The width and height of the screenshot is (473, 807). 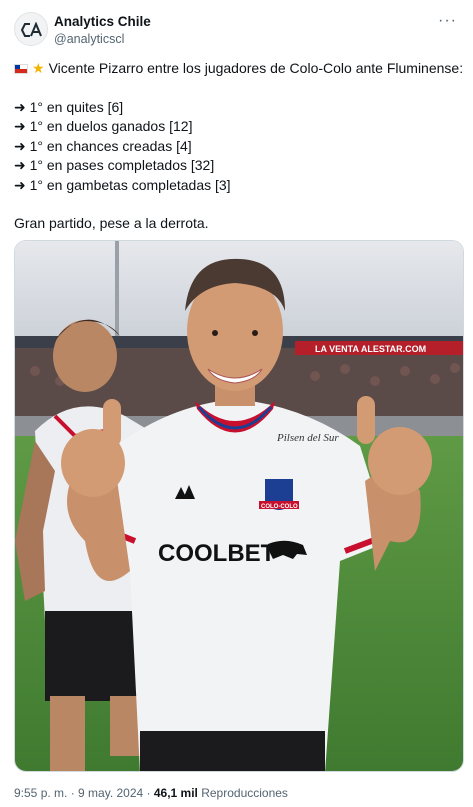 What do you see at coordinates (370, 349) in the screenshot?
I see `stadium-banner: LA VENTA ALESTAR.COM` at bounding box center [370, 349].